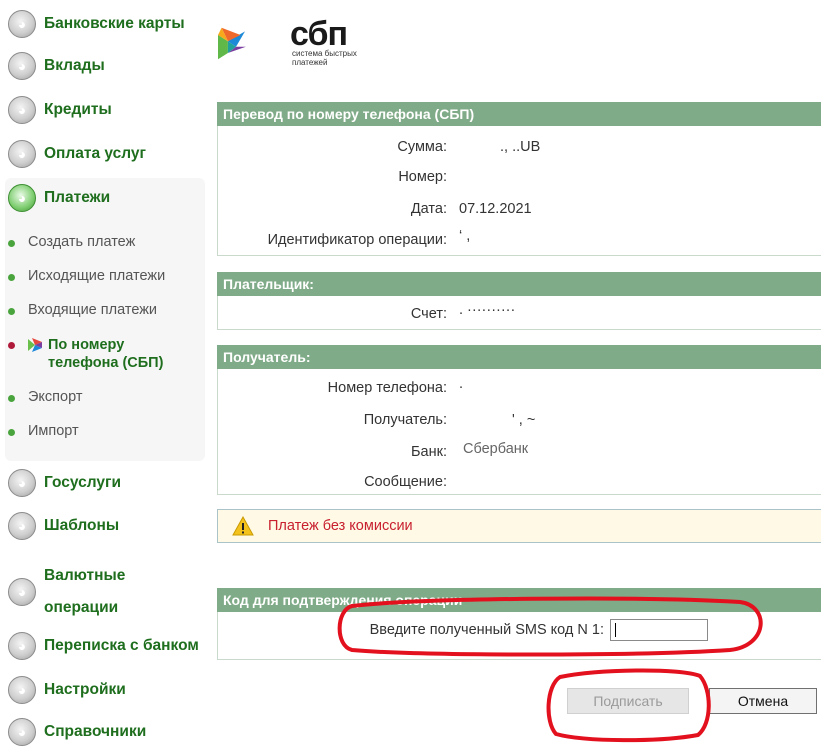 Image resolution: width=821 pixels, height=746 pixels. What do you see at coordinates (82, 525) in the screenshot?
I see `nav-templates-label: Шаблоны` at bounding box center [82, 525].